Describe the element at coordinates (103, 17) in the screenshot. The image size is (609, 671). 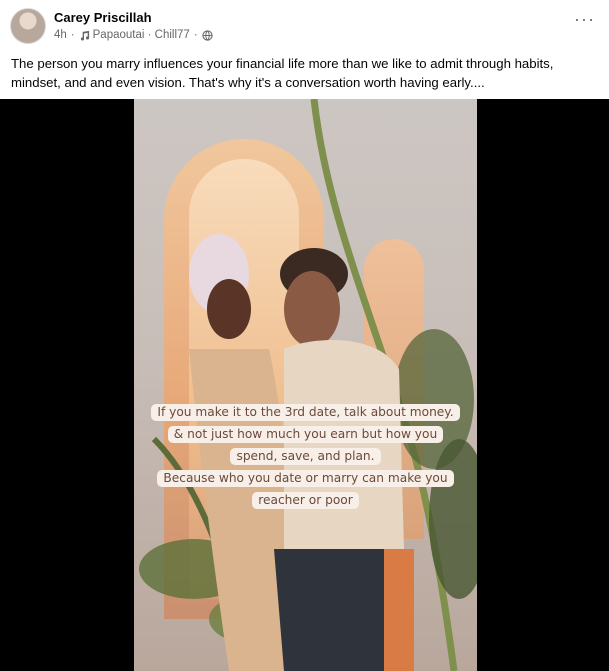
I see `author-name: Carey Priscillah` at that location.